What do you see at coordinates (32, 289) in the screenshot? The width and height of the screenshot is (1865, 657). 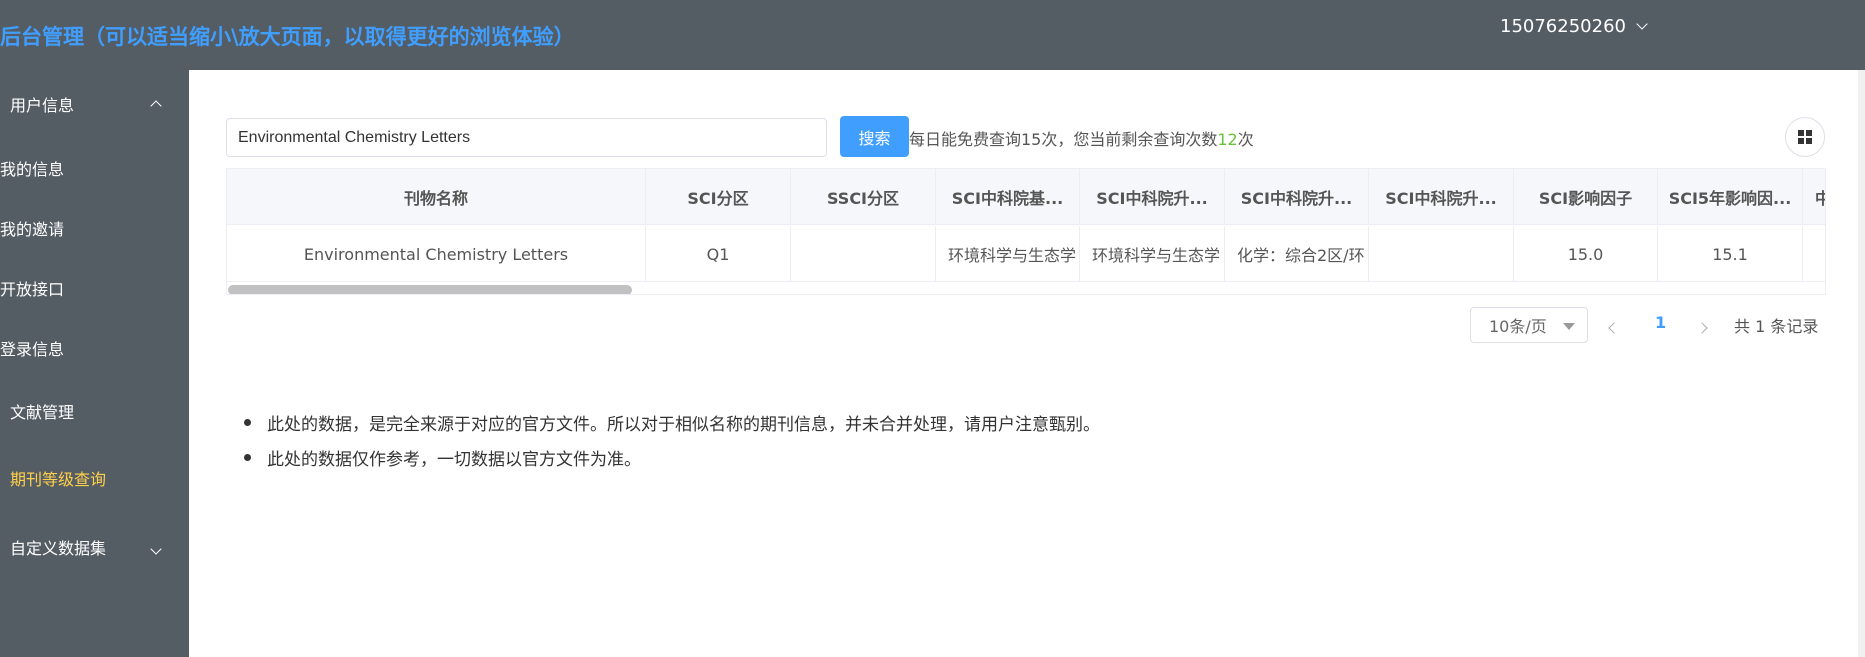 I see `sidebar-item-label: 开放接口` at bounding box center [32, 289].